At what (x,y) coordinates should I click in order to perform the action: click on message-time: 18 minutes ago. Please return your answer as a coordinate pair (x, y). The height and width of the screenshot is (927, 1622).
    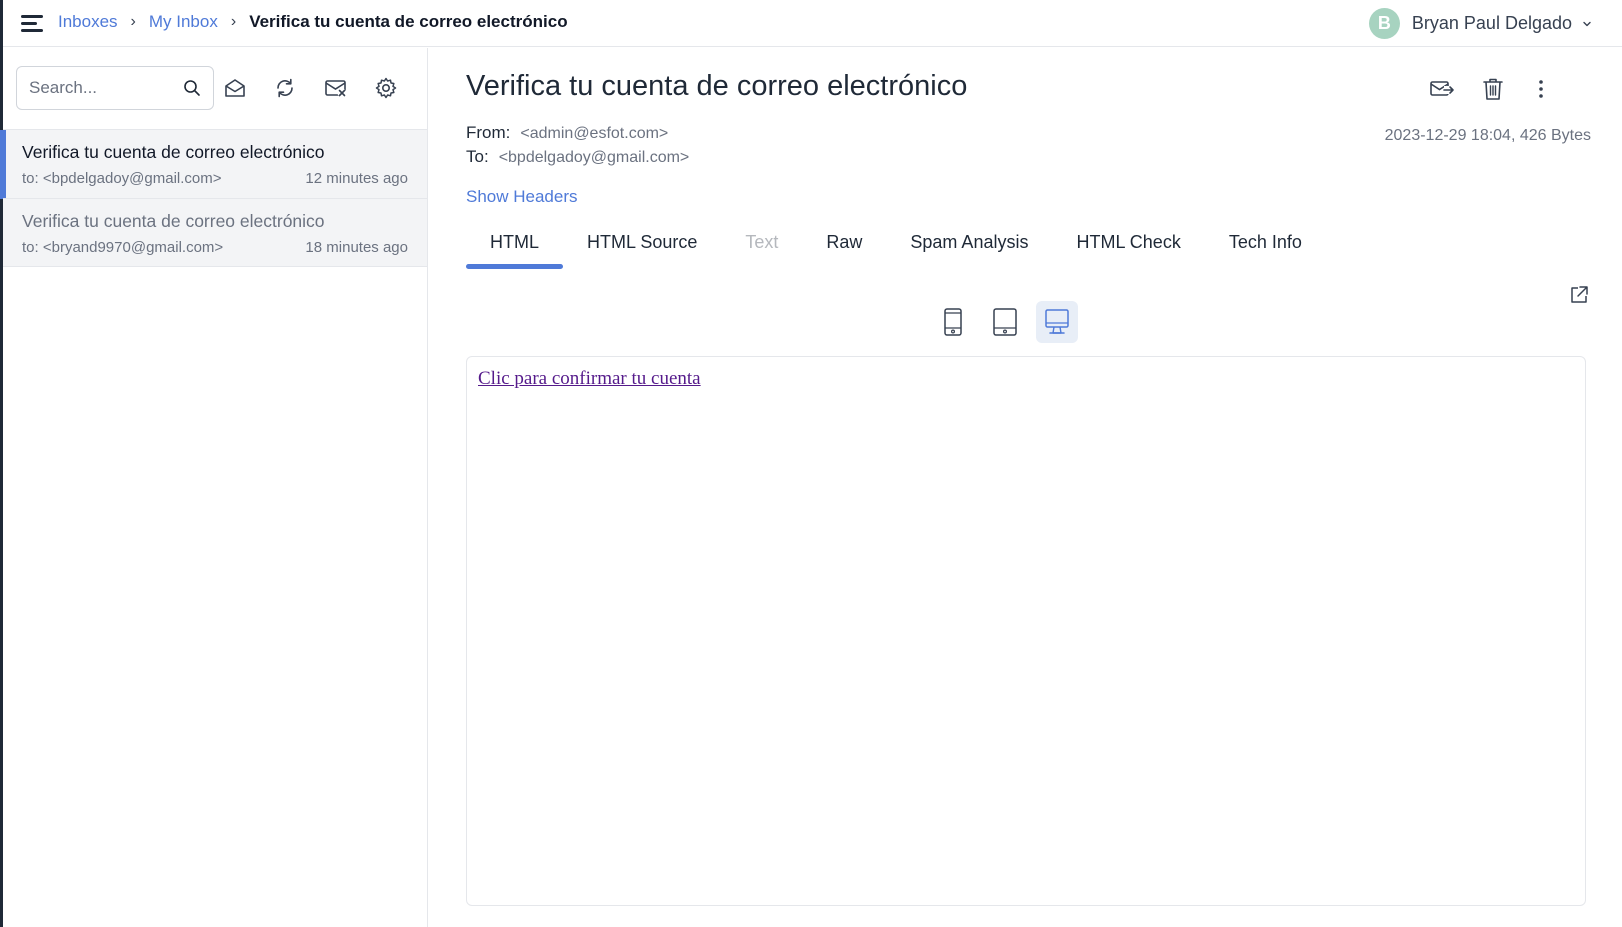
    Looking at the image, I should click on (356, 247).